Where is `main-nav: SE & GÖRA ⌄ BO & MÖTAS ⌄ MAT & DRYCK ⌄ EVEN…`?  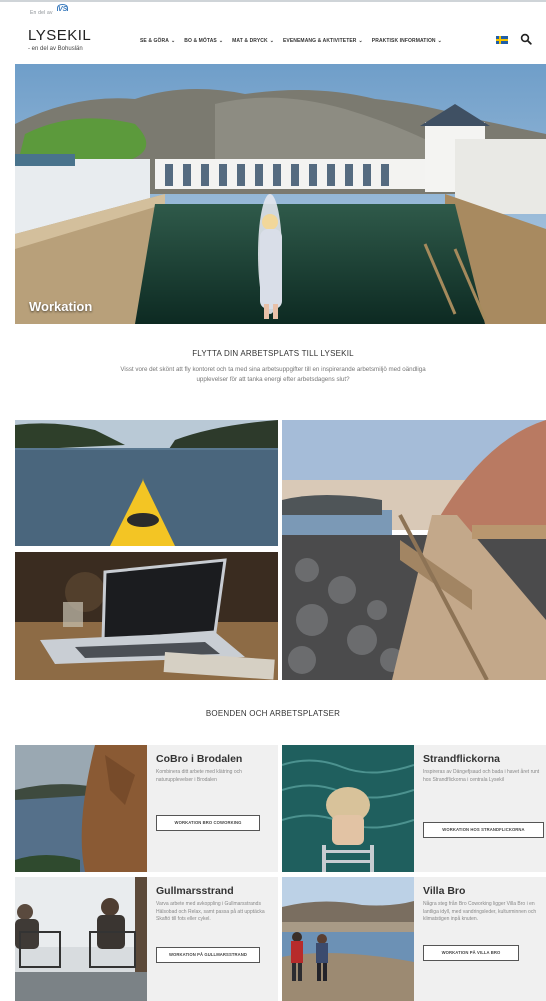
main-nav: SE & GÖRA ⌄ BO & MÖTAS ⌄ MAT & DRYCK ⌄ EVEN… is located at coordinates (291, 41).